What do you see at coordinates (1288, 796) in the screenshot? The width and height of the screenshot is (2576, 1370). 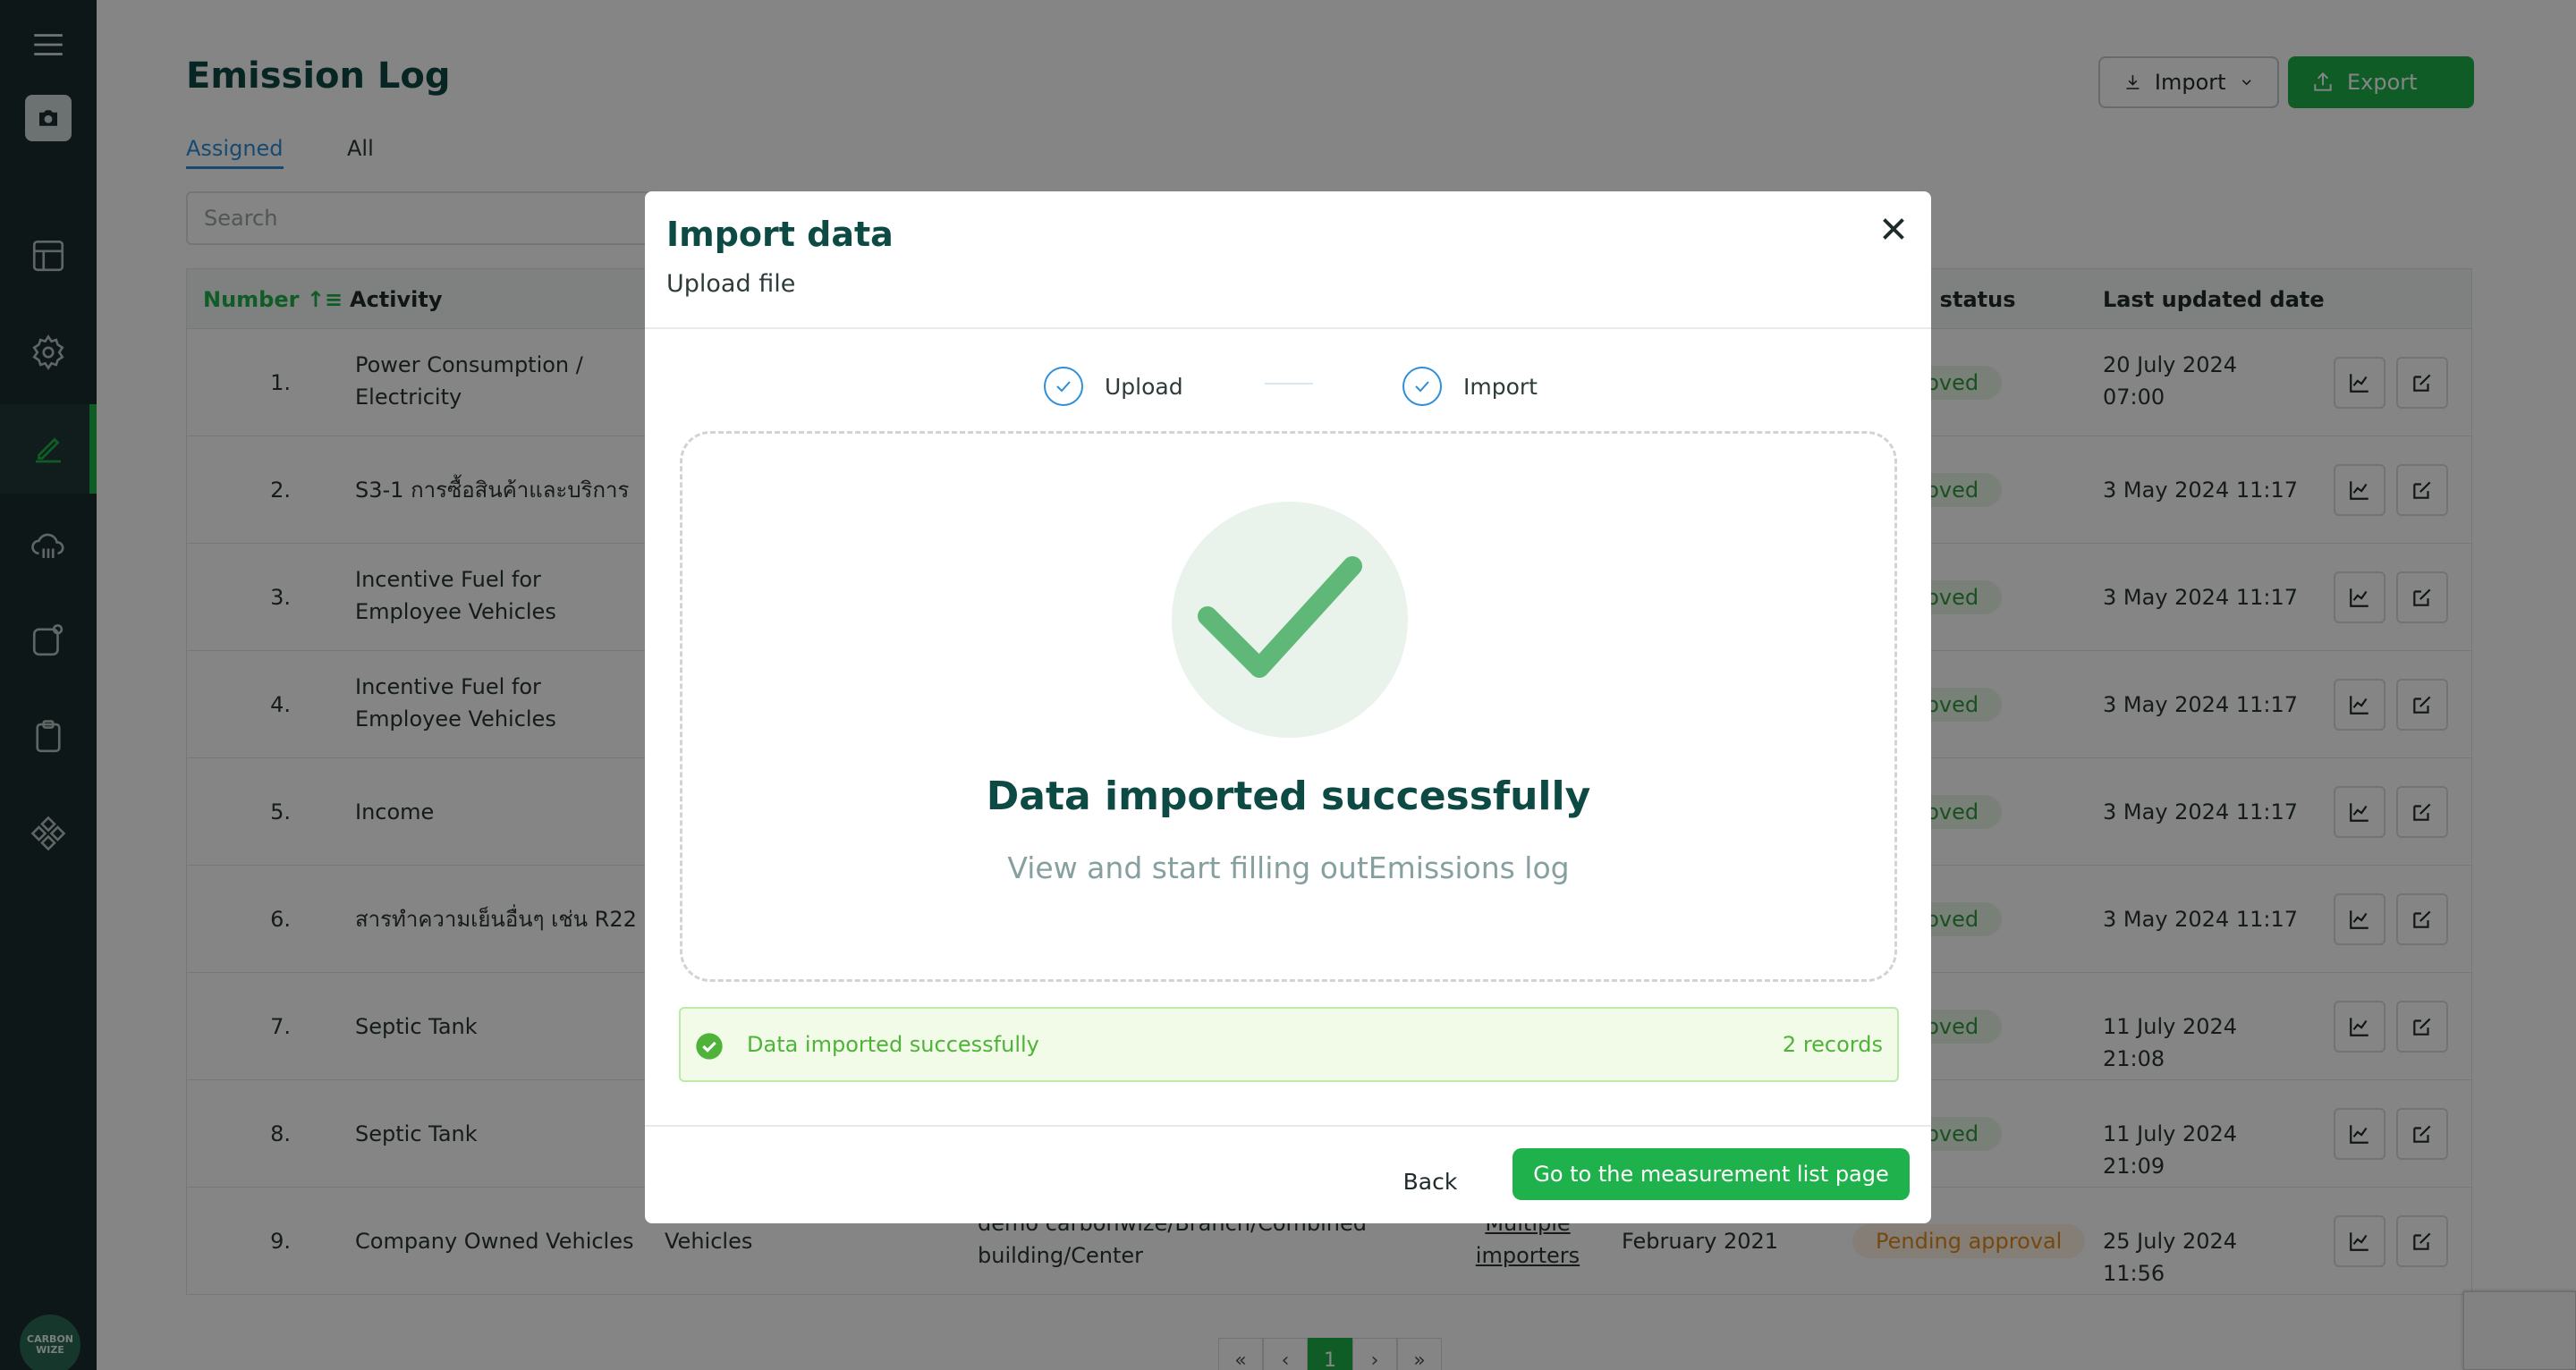 I see `success-title: Data imported successfully` at bounding box center [1288, 796].